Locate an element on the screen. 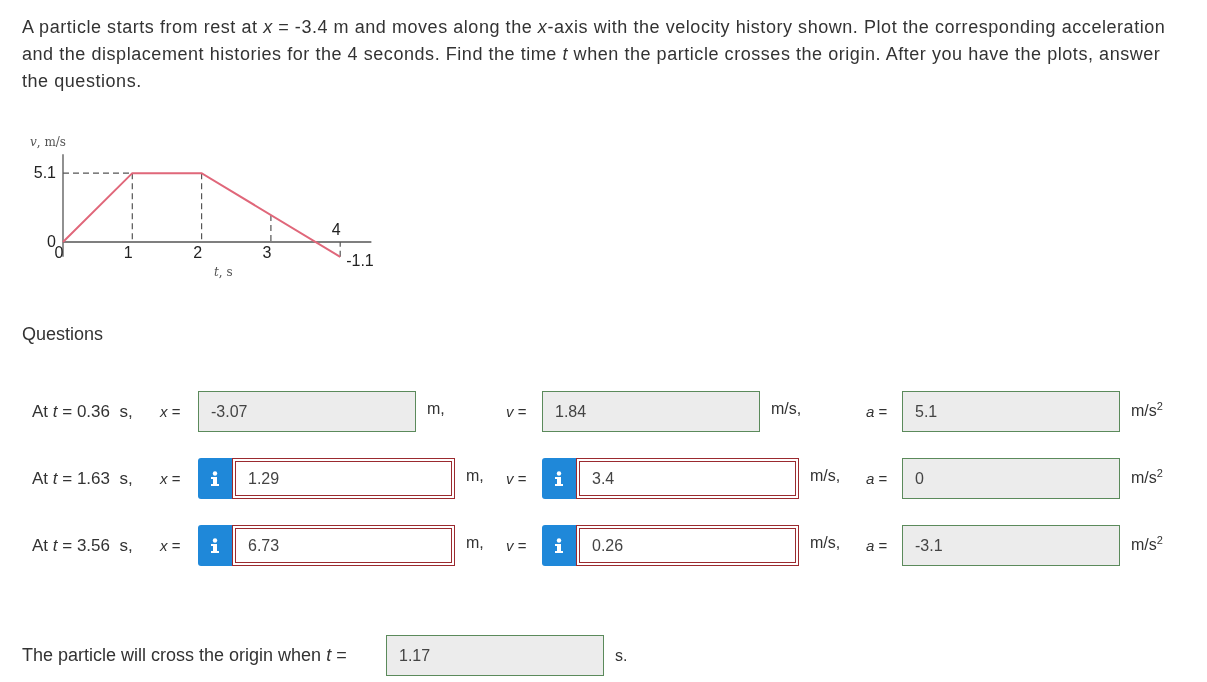 The height and width of the screenshot is (682, 1207). value-label: -1.1 is located at coordinates (360, 260).